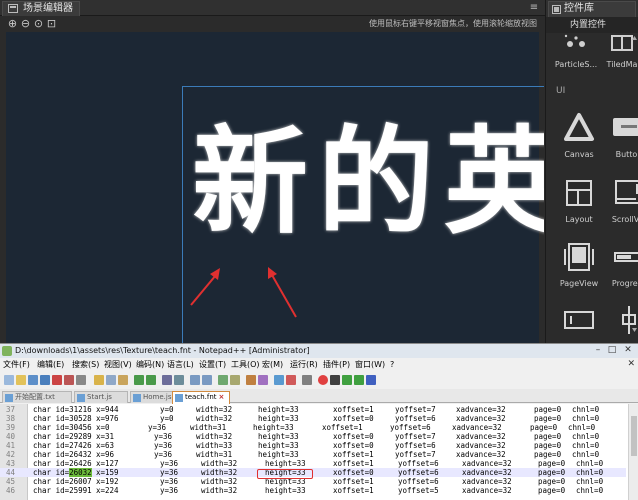 This screenshot has width=638, height=500. Describe the element at coordinates (123, 380) in the screenshot. I see `paste-icon` at that location.